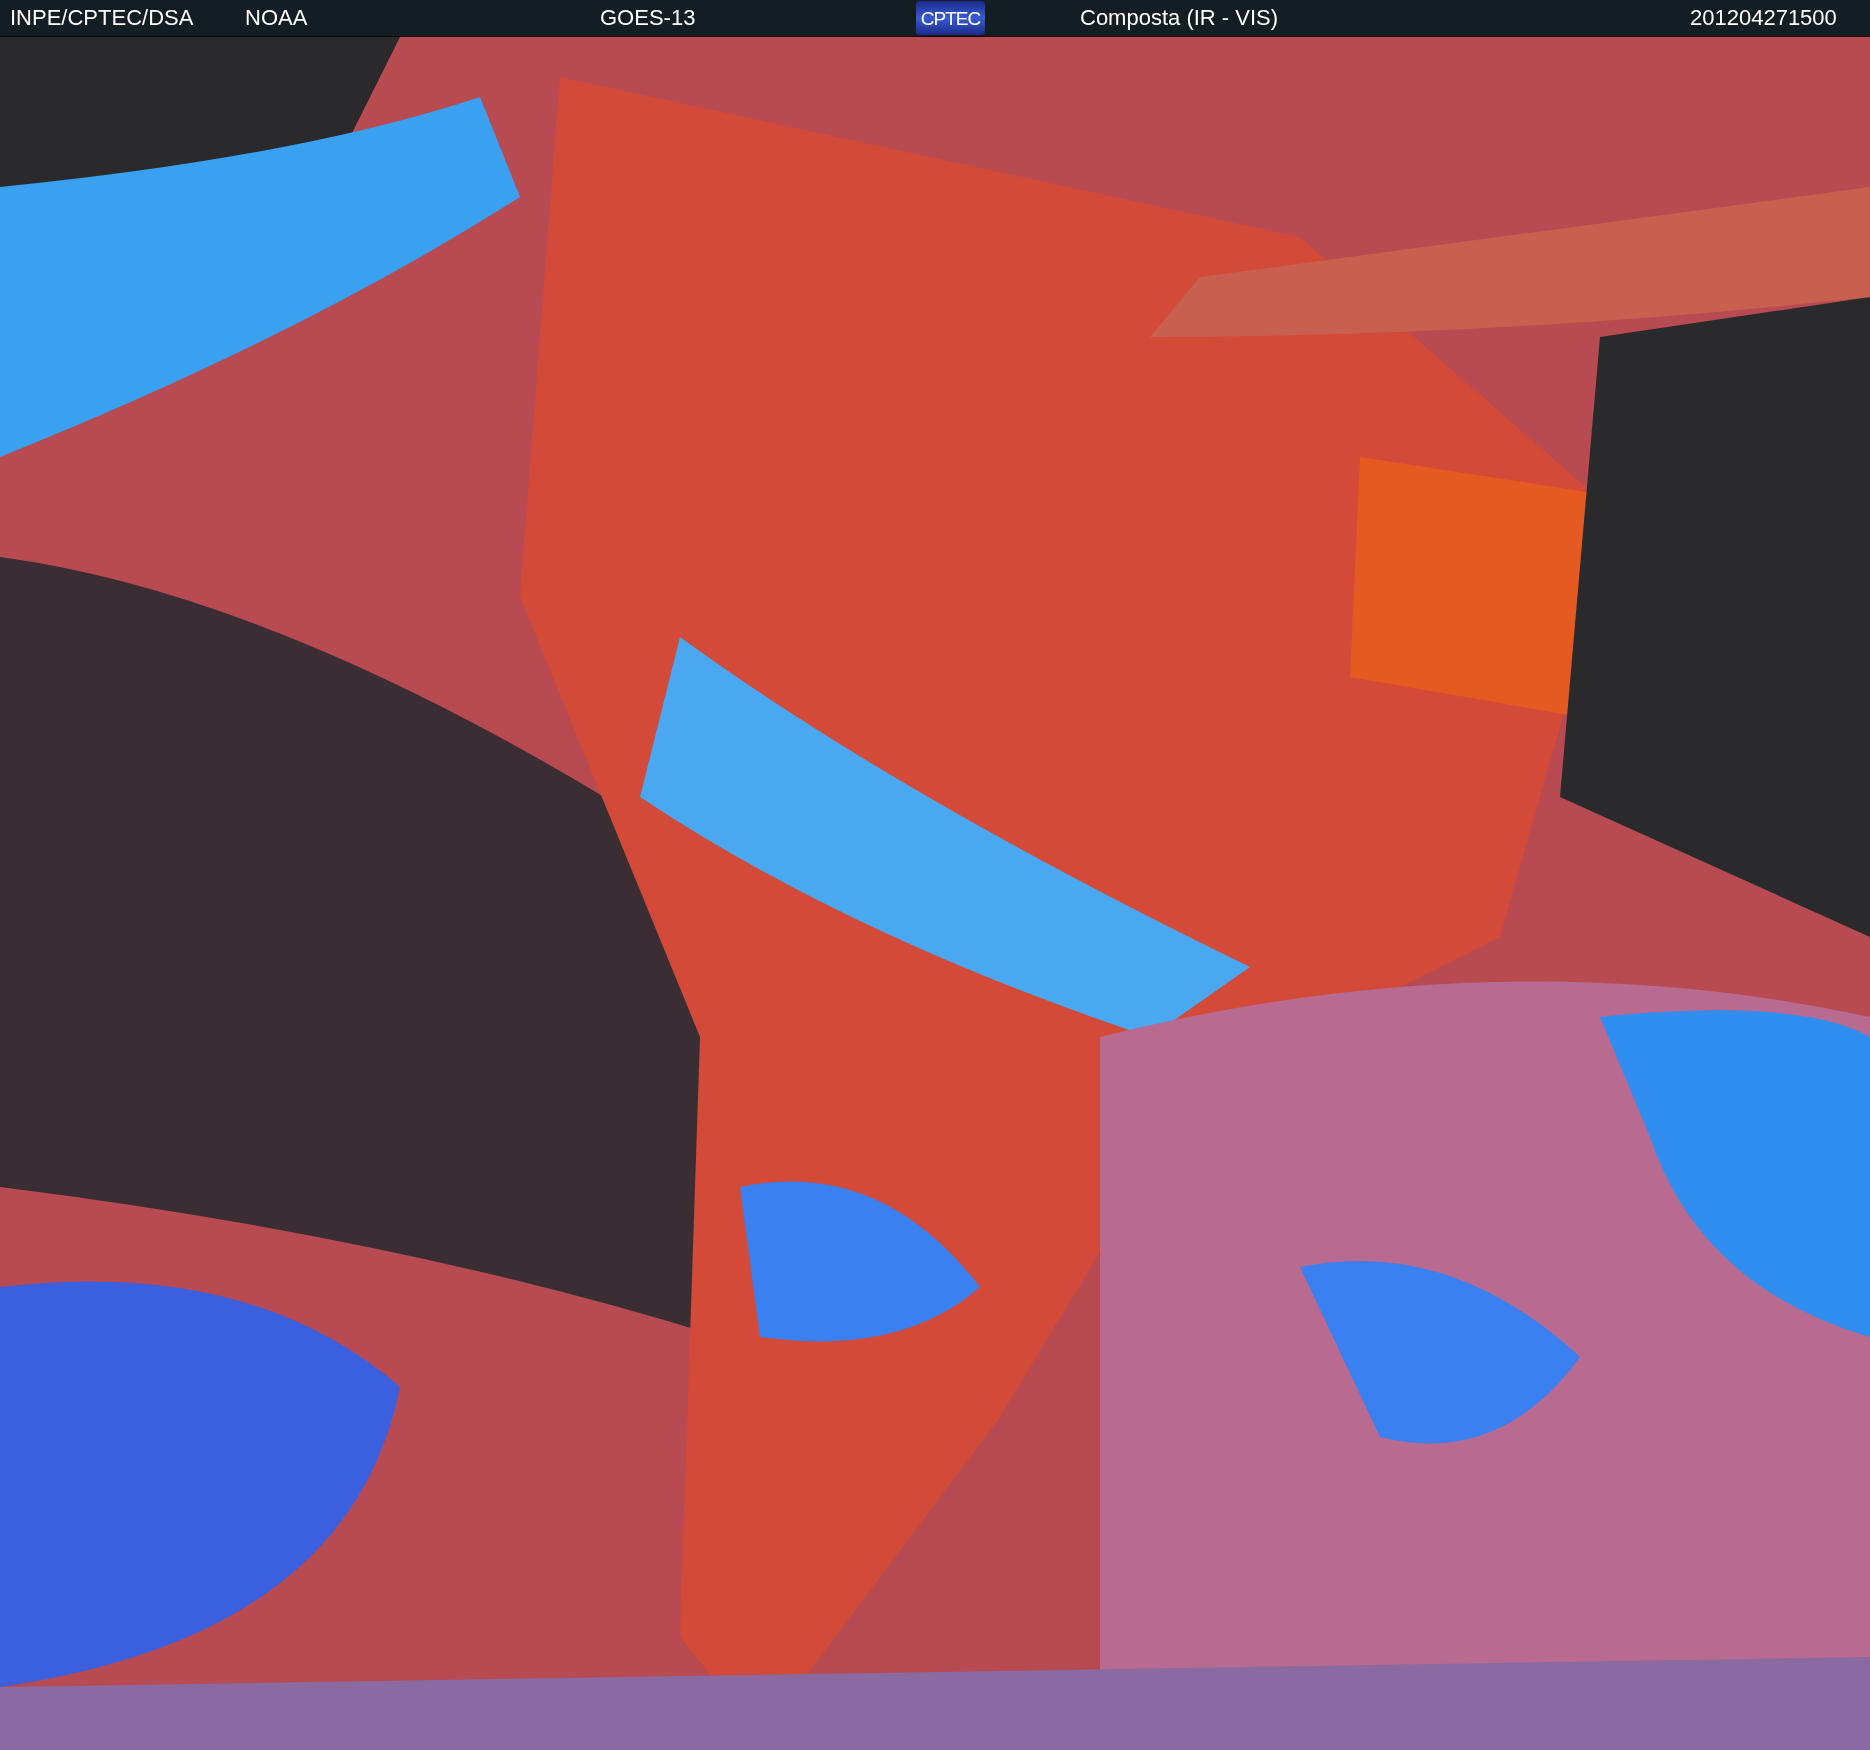  Describe the element at coordinates (648, 18) in the screenshot. I see `satellite-label: GOES-13` at that location.